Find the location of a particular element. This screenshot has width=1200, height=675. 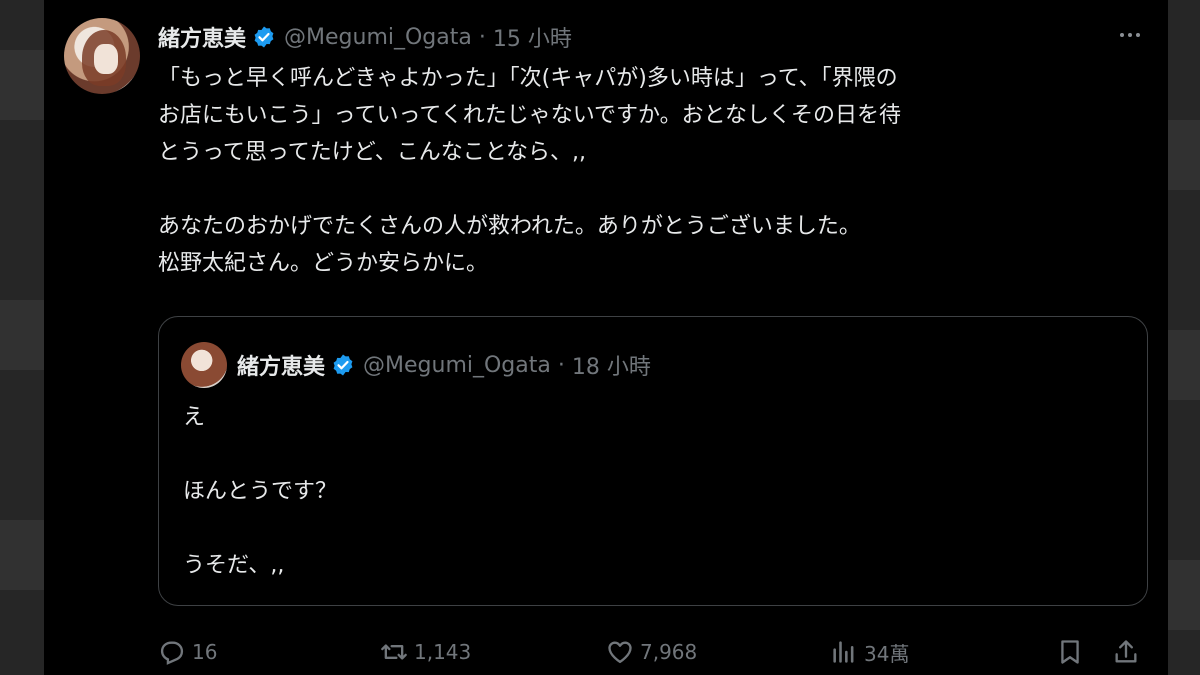

like-count: 7,968 is located at coordinates (669, 652).